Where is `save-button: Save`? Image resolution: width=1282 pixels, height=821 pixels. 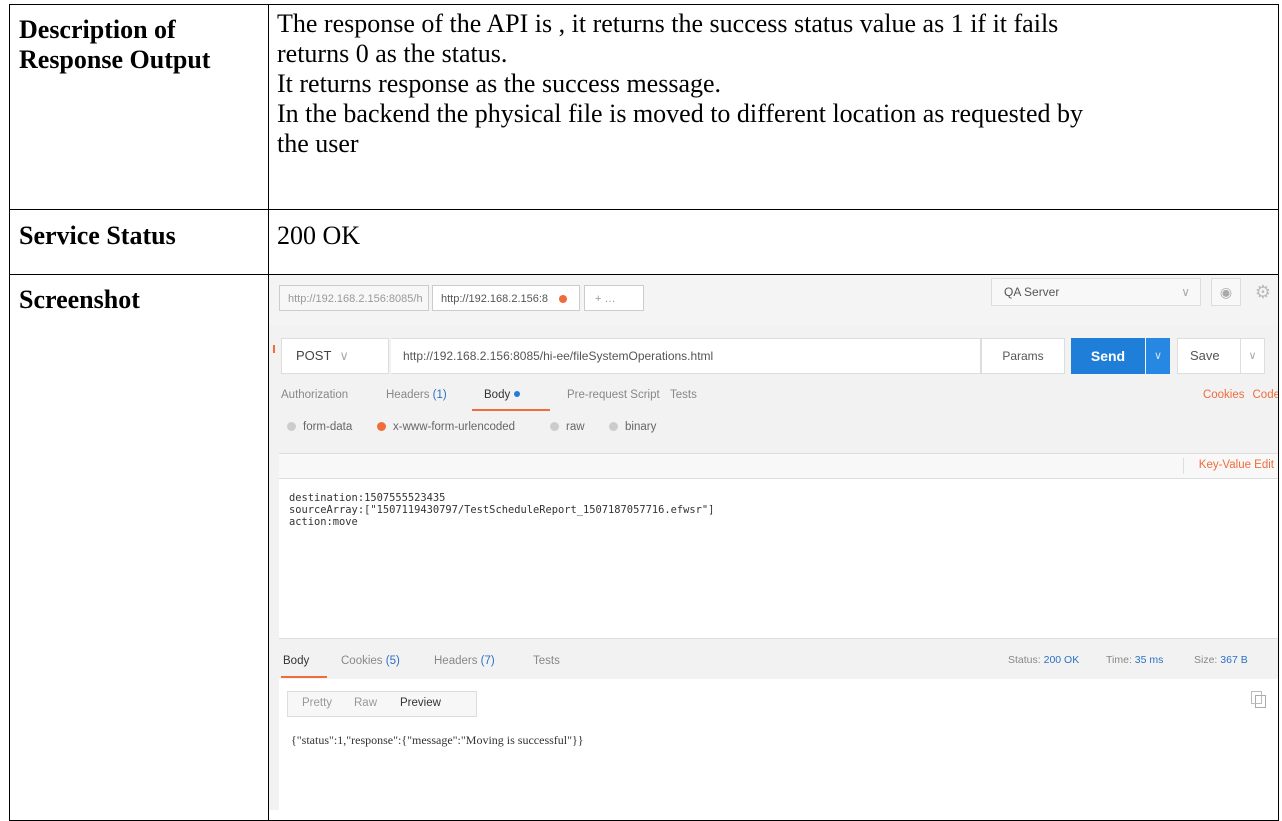 save-button: Save is located at coordinates (1209, 356).